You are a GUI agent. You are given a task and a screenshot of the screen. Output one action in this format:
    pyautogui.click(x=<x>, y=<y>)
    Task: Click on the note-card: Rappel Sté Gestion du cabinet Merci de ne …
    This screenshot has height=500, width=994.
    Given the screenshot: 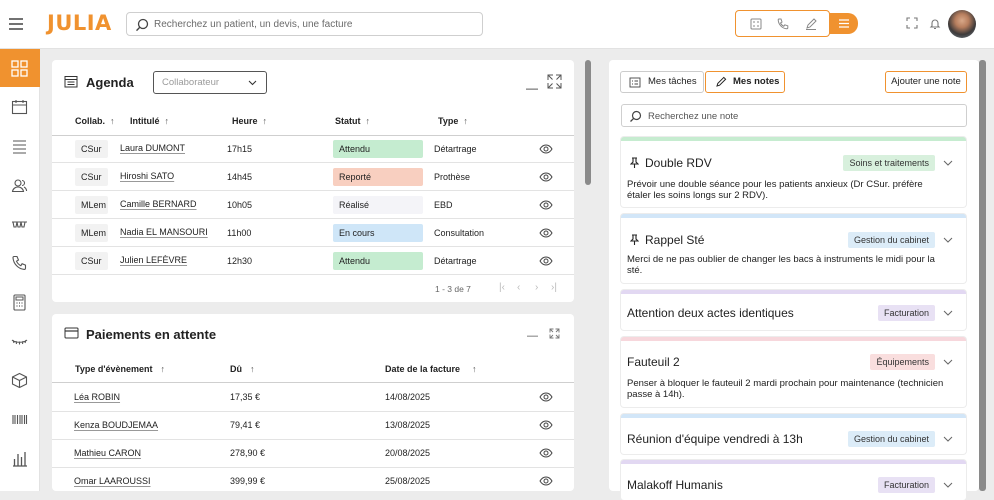 What is the action you would take?
    pyautogui.click(x=793, y=248)
    